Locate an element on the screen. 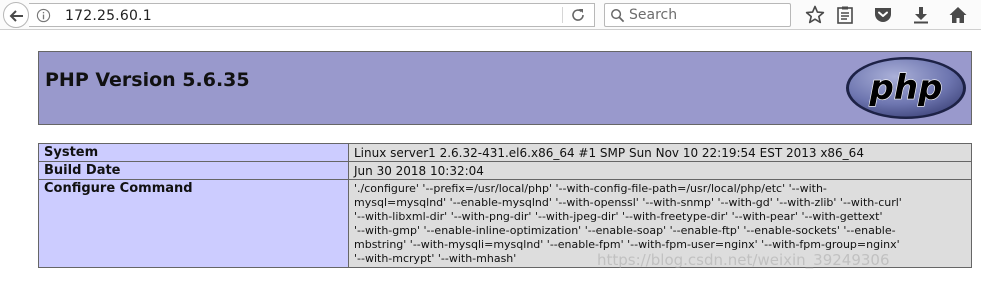  divider is located at coordinates (562, 15).